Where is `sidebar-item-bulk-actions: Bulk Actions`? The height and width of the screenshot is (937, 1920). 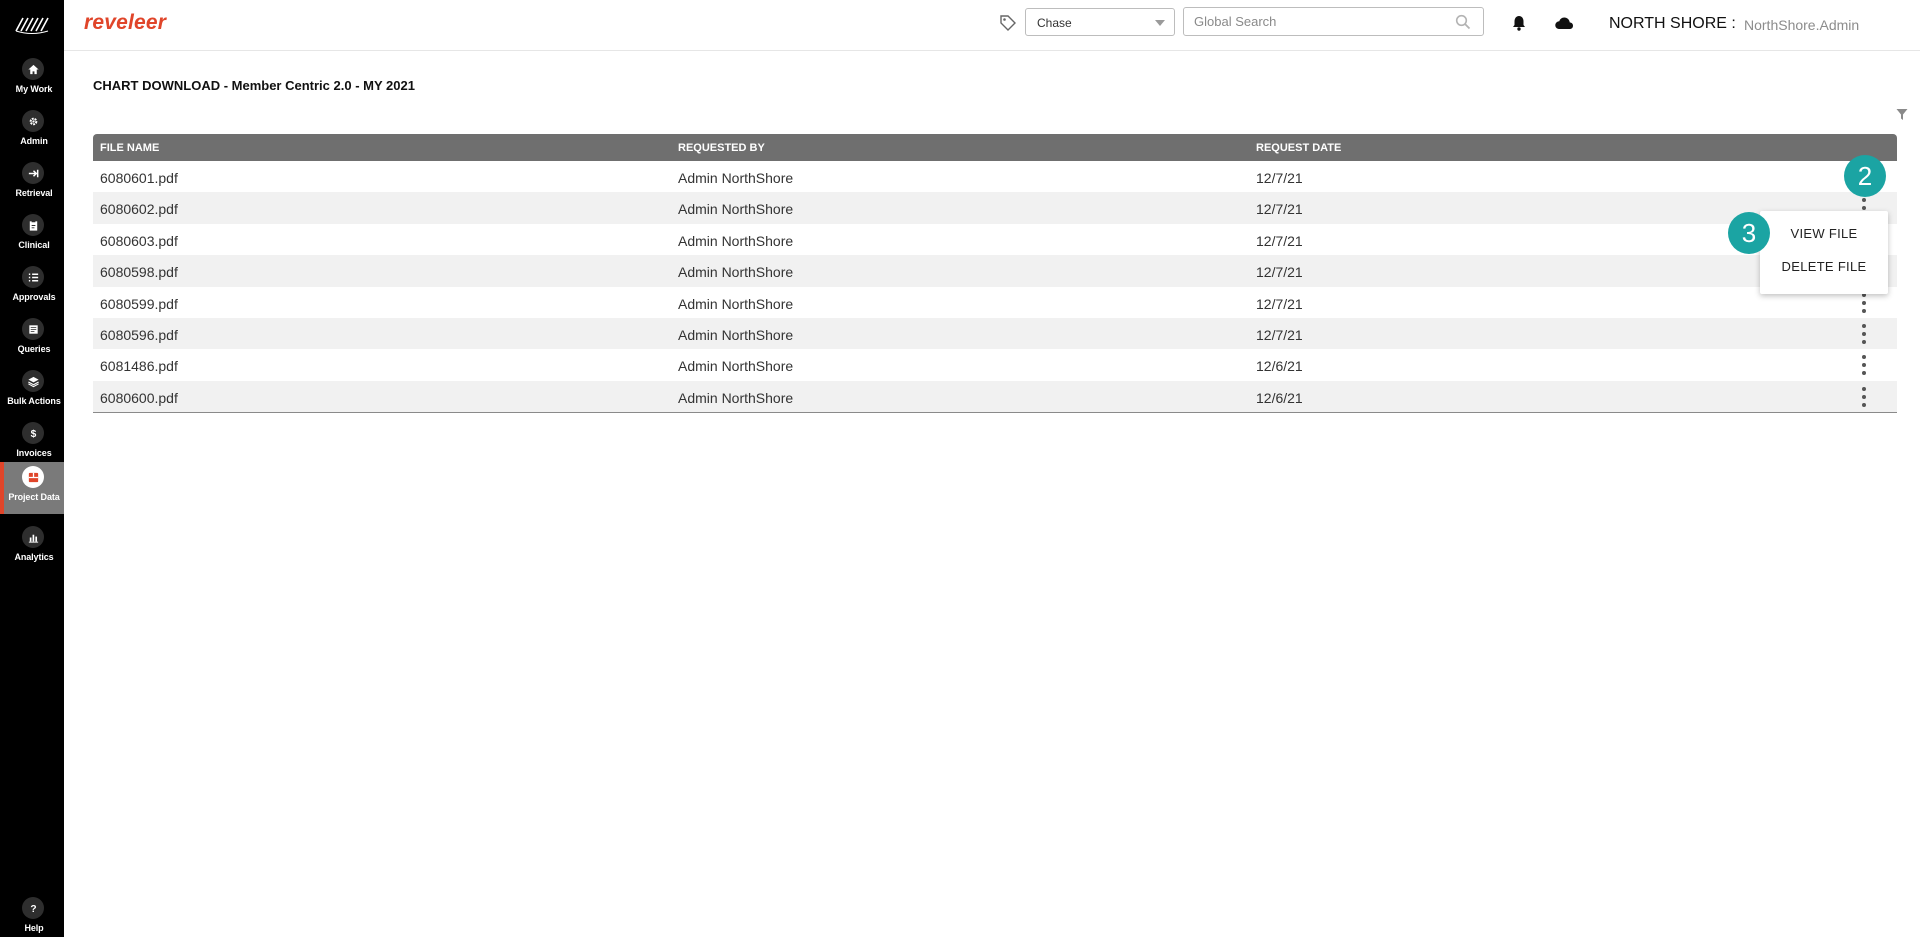 sidebar-item-bulk-actions: Bulk Actions is located at coordinates (32, 391).